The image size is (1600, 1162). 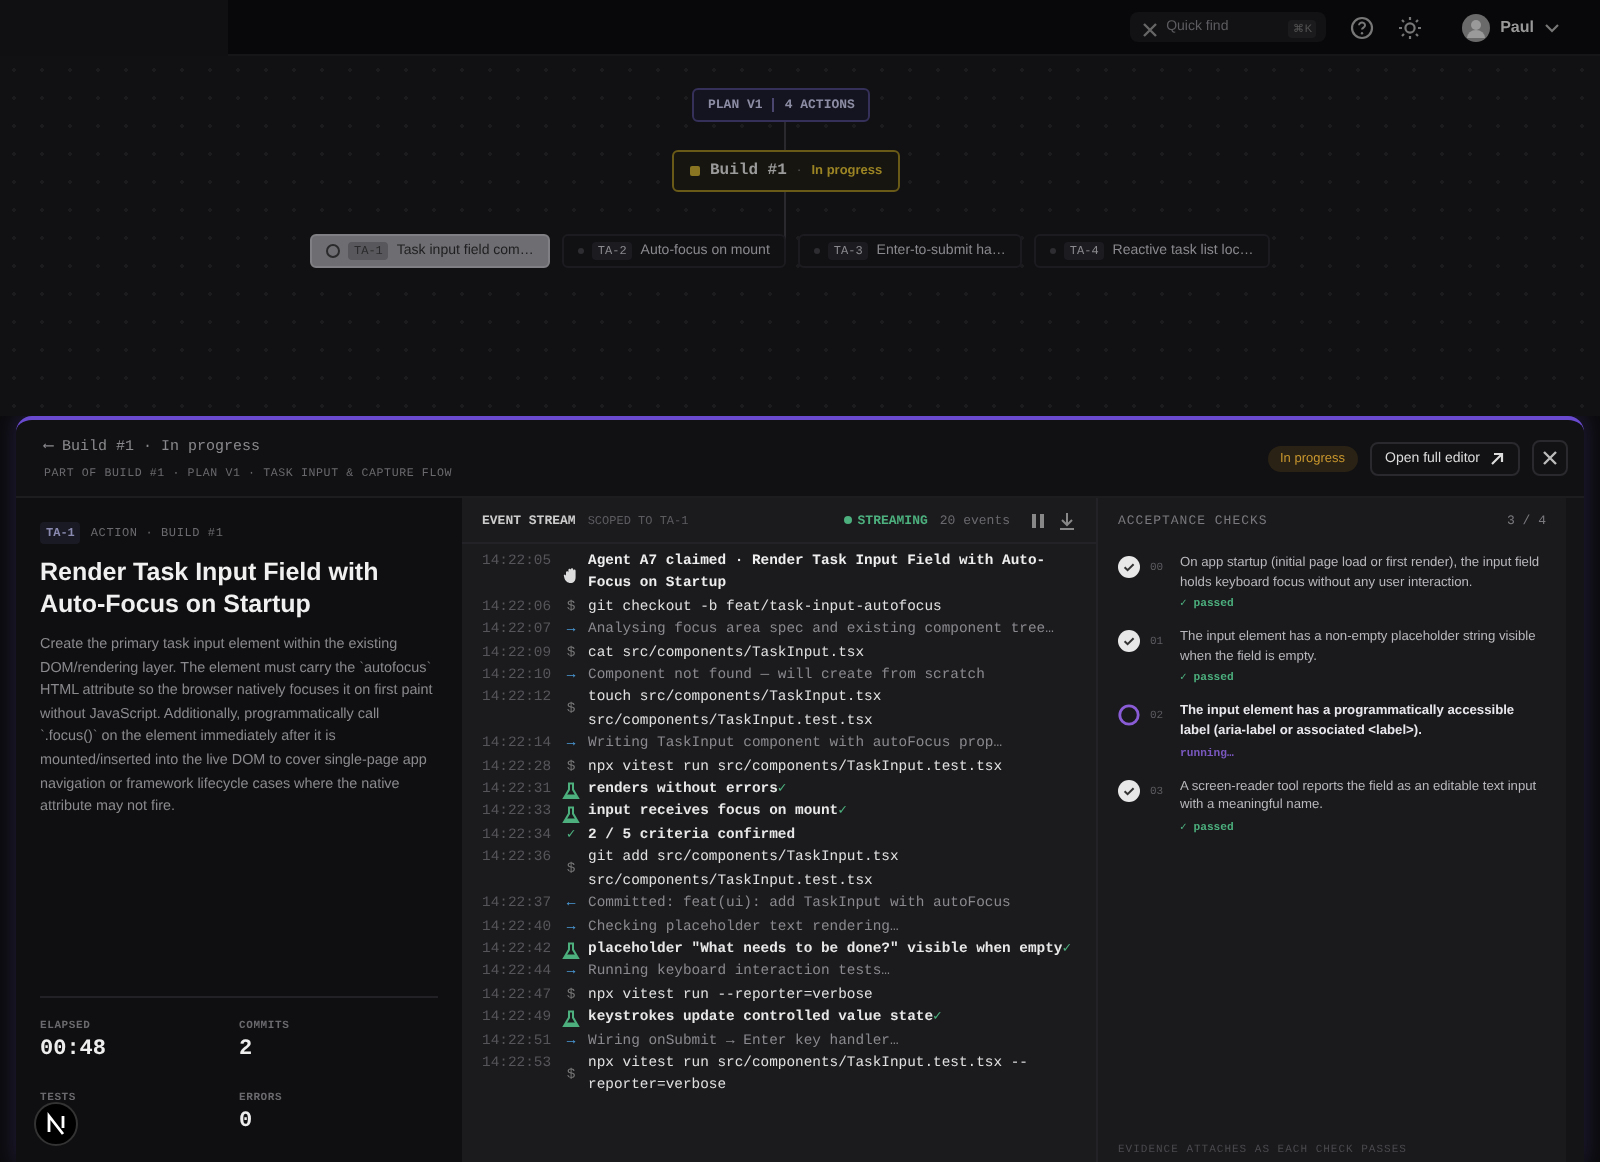 What do you see at coordinates (1067, 520) in the screenshot?
I see `download-icon` at bounding box center [1067, 520].